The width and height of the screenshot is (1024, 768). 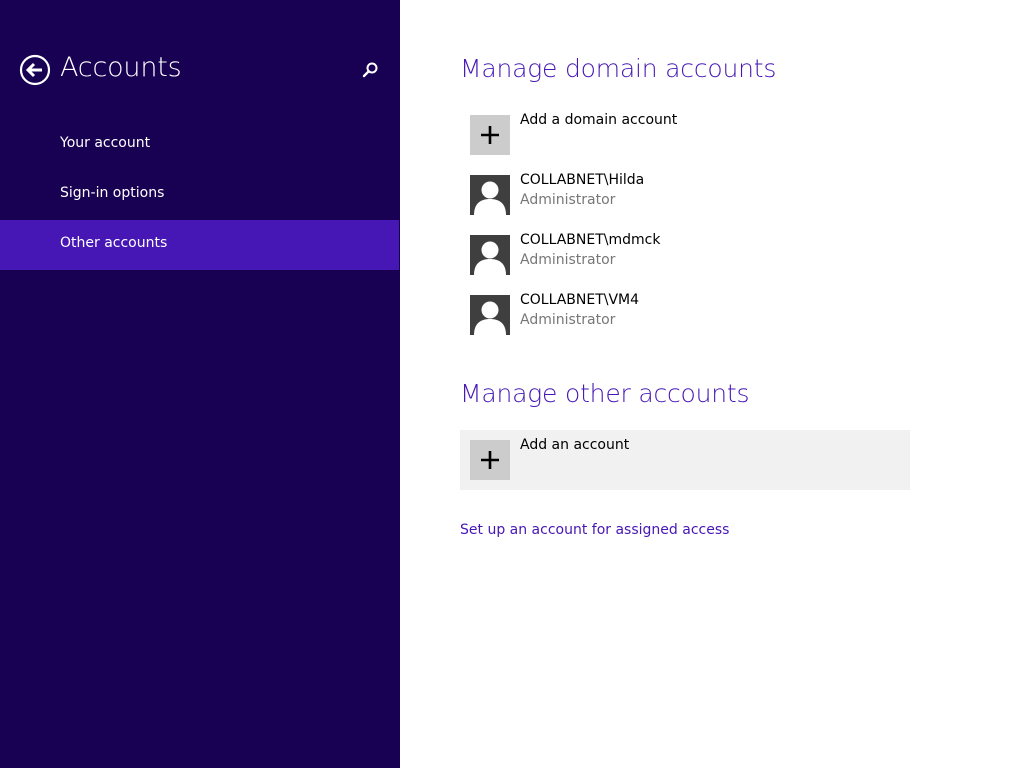 I want to click on account-name: COLLABNET\VM4, so click(x=580, y=300).